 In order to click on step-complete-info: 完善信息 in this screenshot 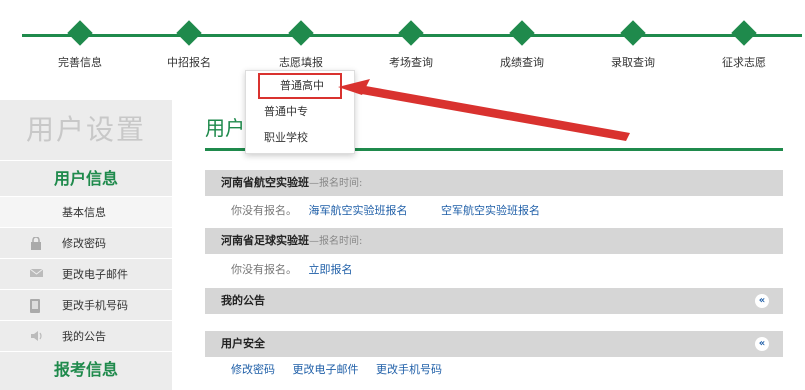, I will do `click(80, 45)`.